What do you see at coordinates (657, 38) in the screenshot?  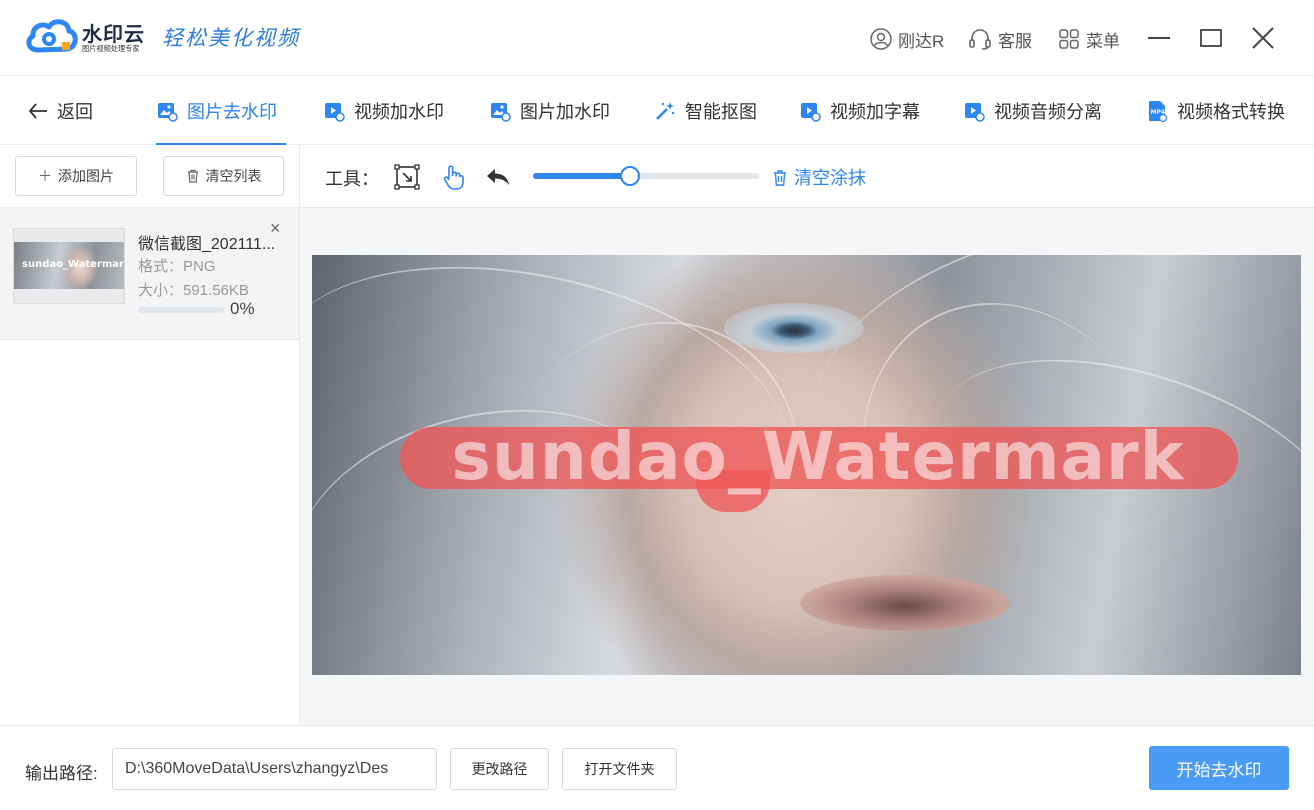 I see `title-bar: 水印云 图片视频处理专家 轻松美化视频 刚达R 客服 菜单` at bounding box center [657, 38].